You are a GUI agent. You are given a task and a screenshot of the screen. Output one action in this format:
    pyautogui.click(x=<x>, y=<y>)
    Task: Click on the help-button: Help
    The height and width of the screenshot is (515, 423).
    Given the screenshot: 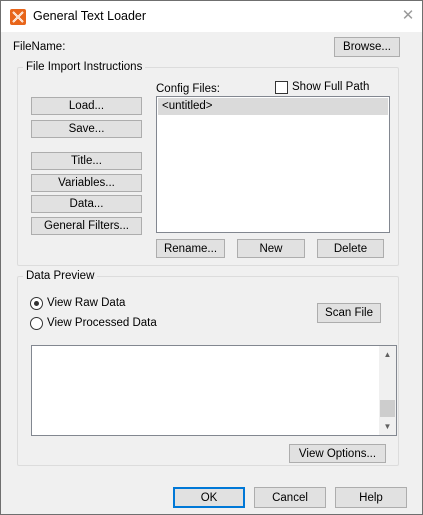 What is the action you would take?
    pyautogui.click(x=371, y=497)
    